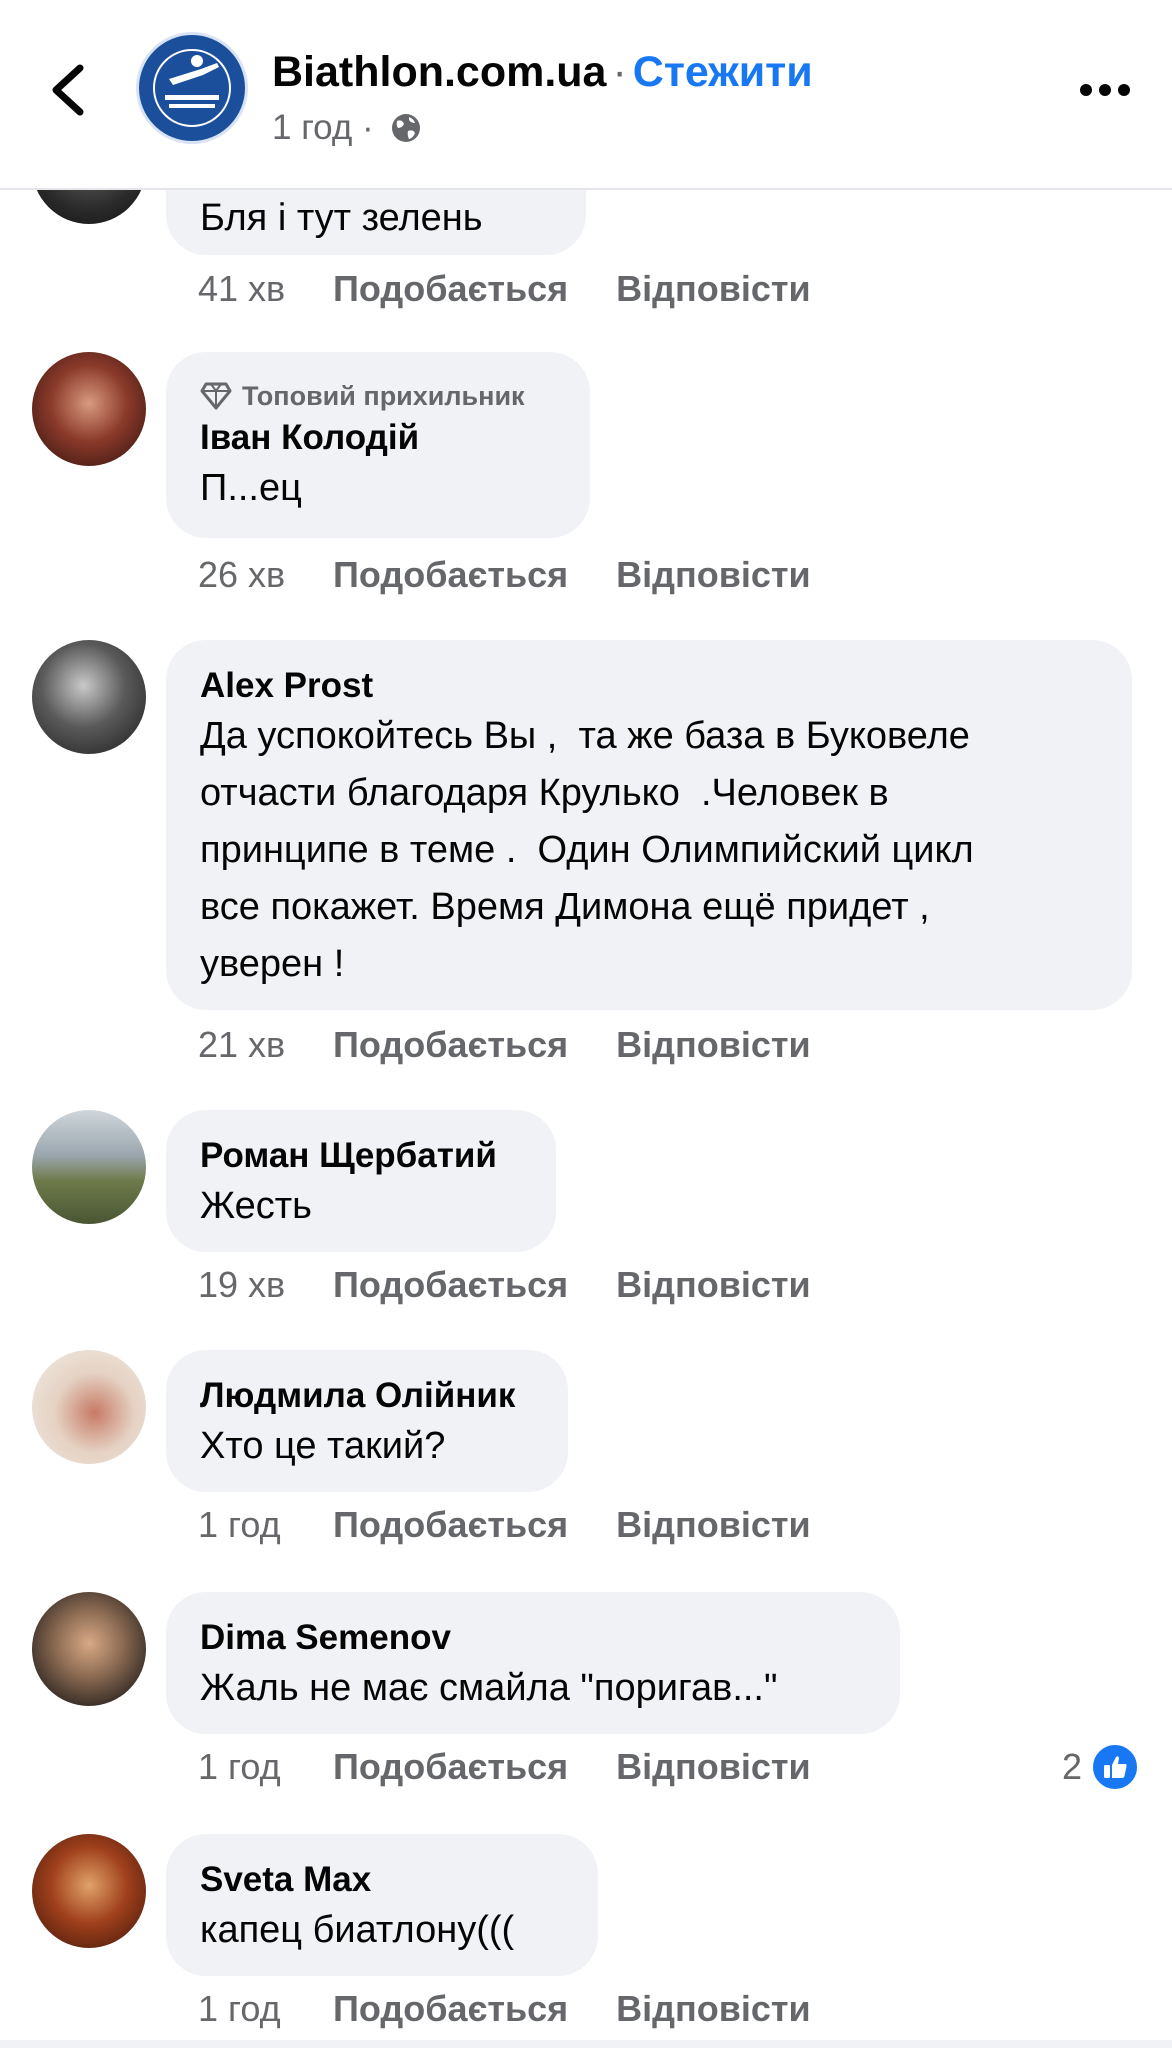  I want to click on page-logo, so click(192, 88).